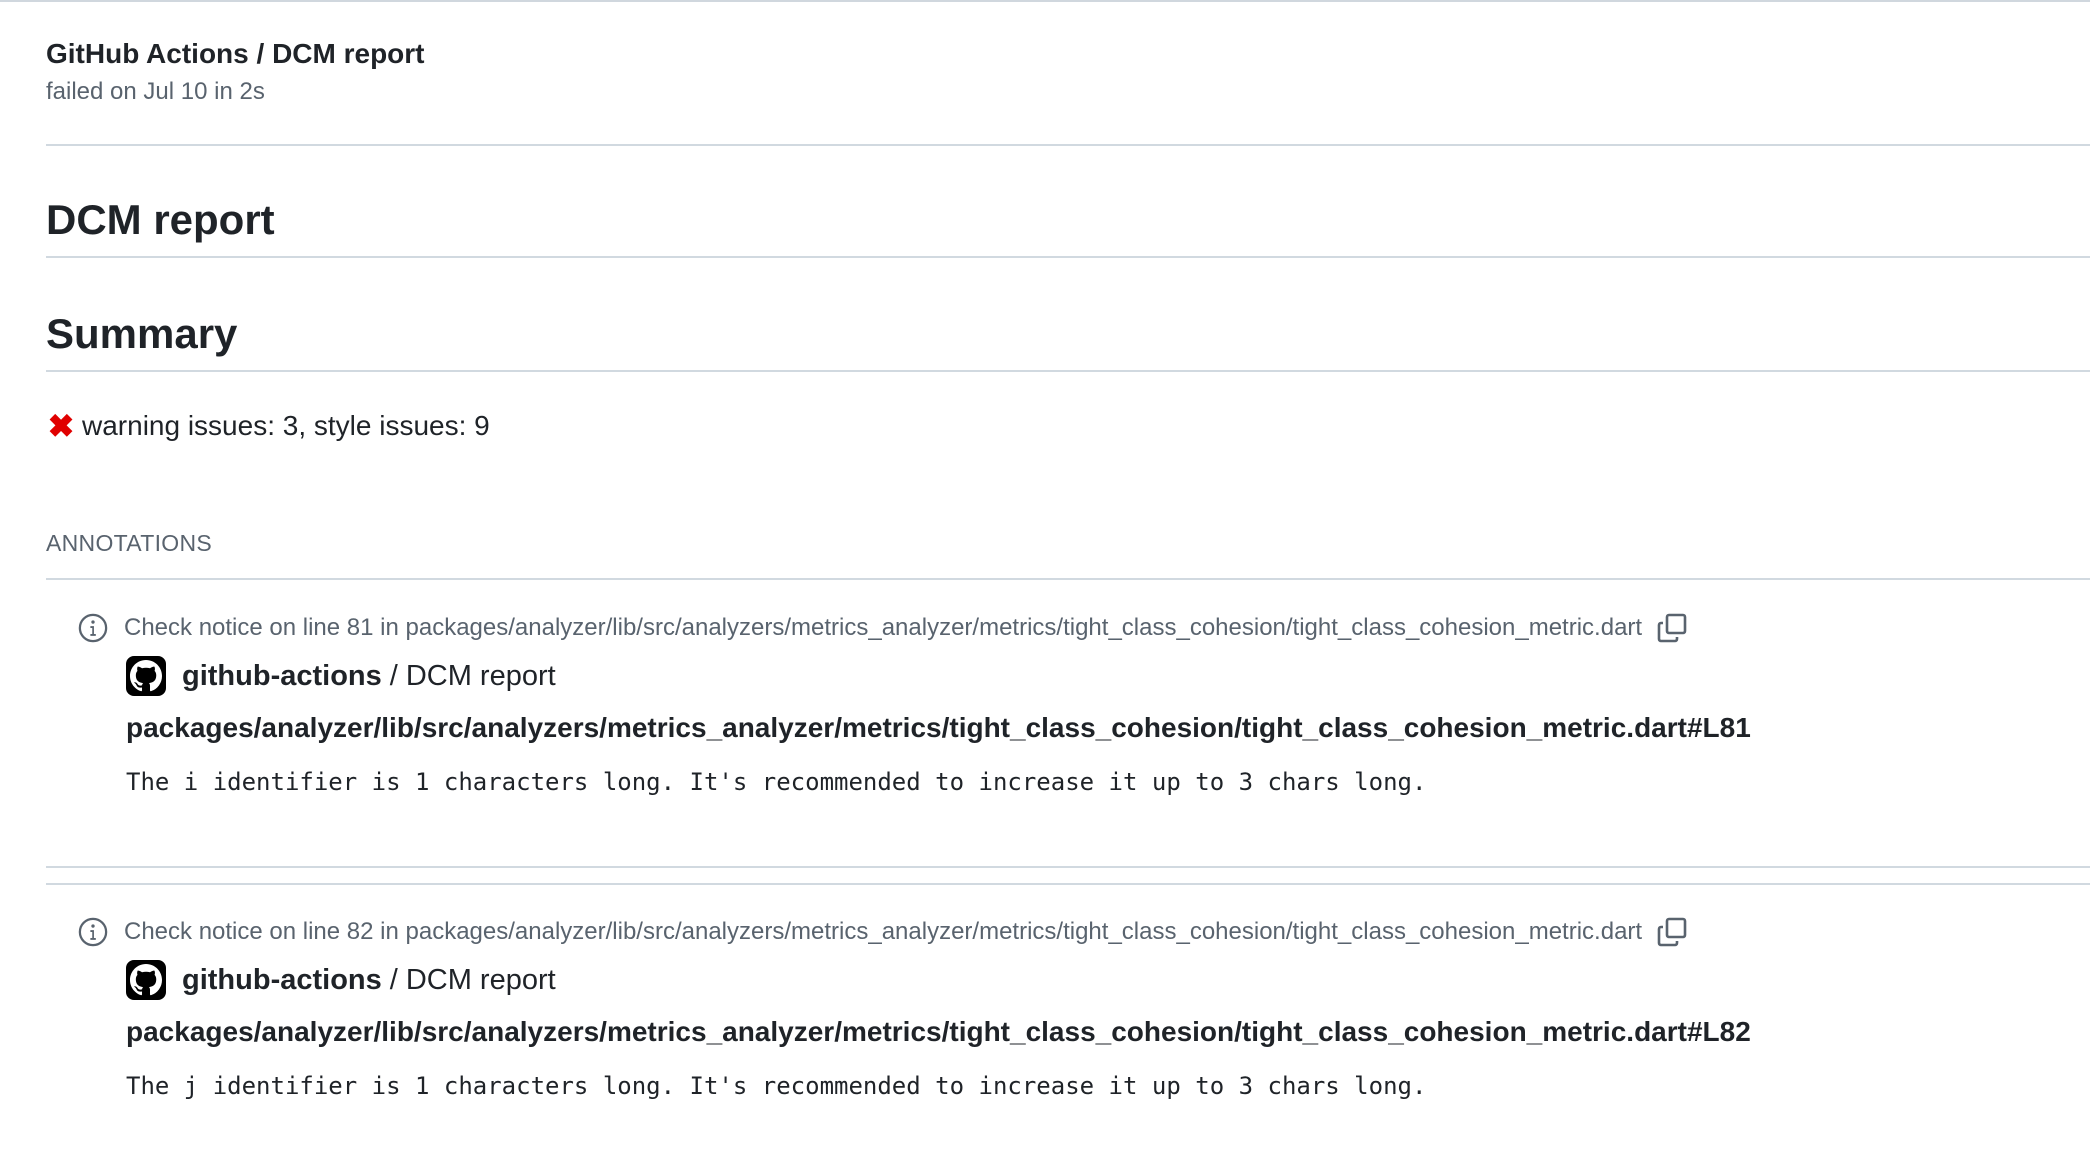 The image size is (2090, 1162). Describe the element at coordinates (1068, 371) in the screenshot. I see `summary-divider` at that location.